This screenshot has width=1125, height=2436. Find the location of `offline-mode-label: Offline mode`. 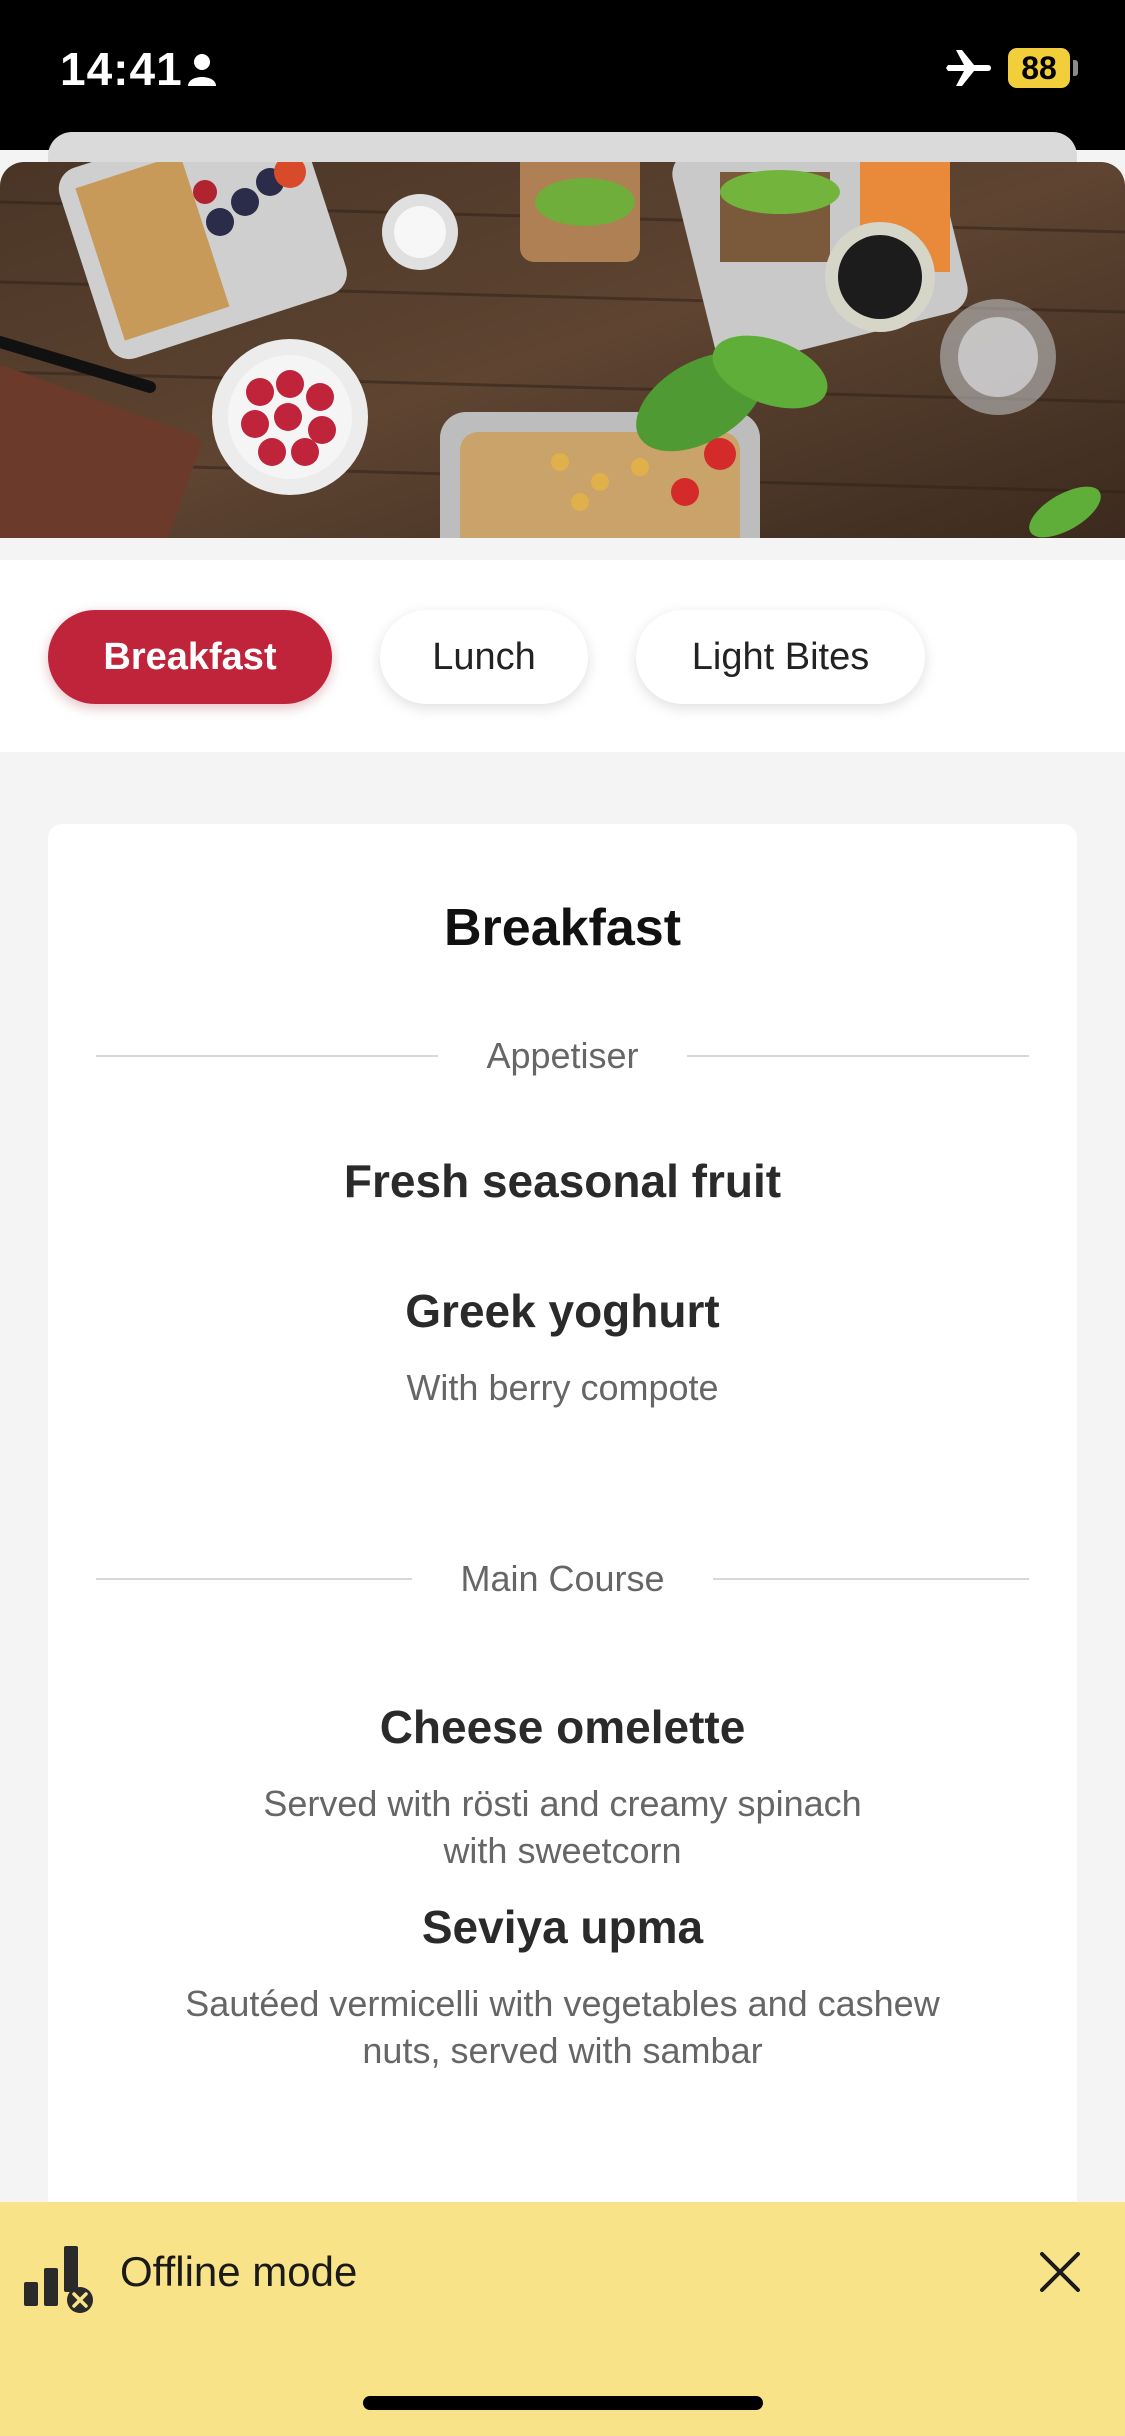

offline-mode-label: Offline mode is located at coordinates (239, 2271).